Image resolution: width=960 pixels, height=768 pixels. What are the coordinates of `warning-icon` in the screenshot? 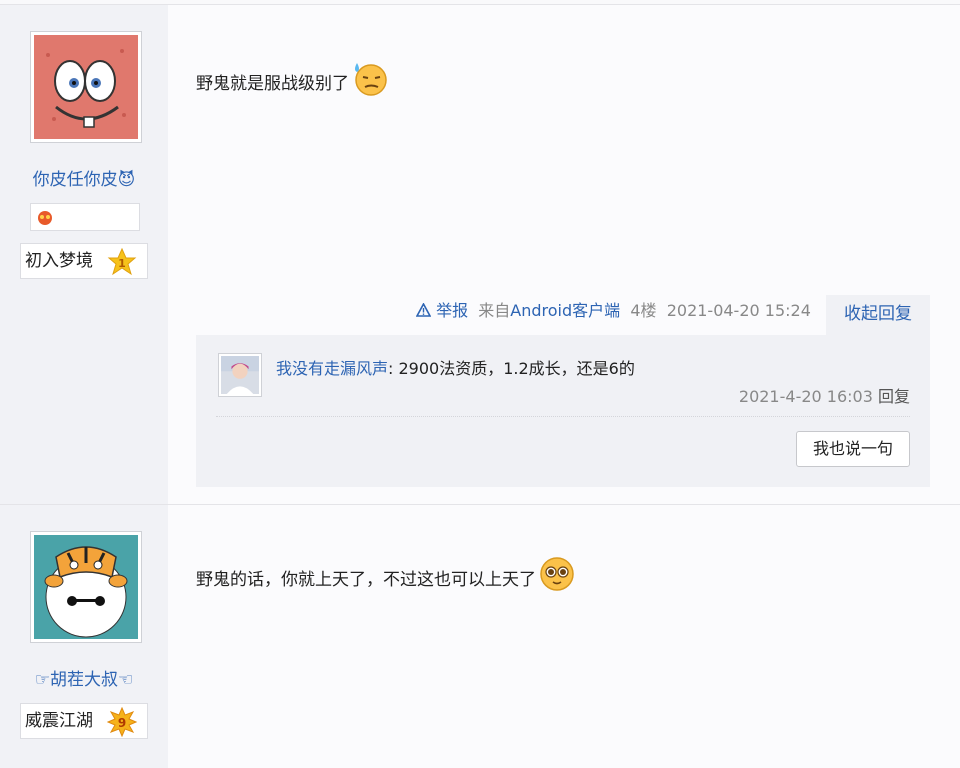 It's located at (423, 309).